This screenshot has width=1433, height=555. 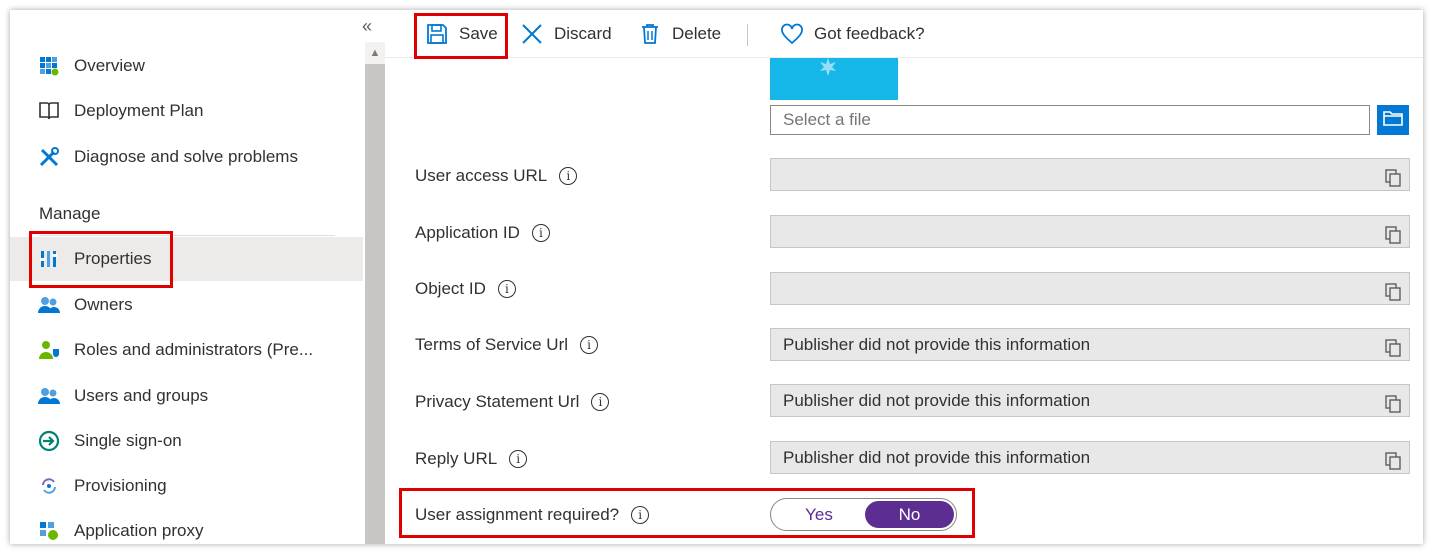 I want to click on field-label-text: Terms of Service Url, so click(x=492, y=344).